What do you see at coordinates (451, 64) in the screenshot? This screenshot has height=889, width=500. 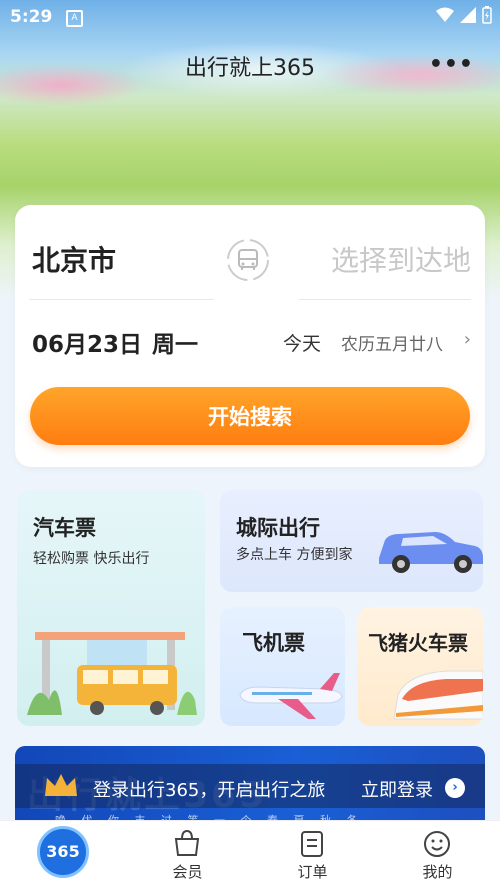 I see `more-icon: •••` at bounding box center [451, 64].